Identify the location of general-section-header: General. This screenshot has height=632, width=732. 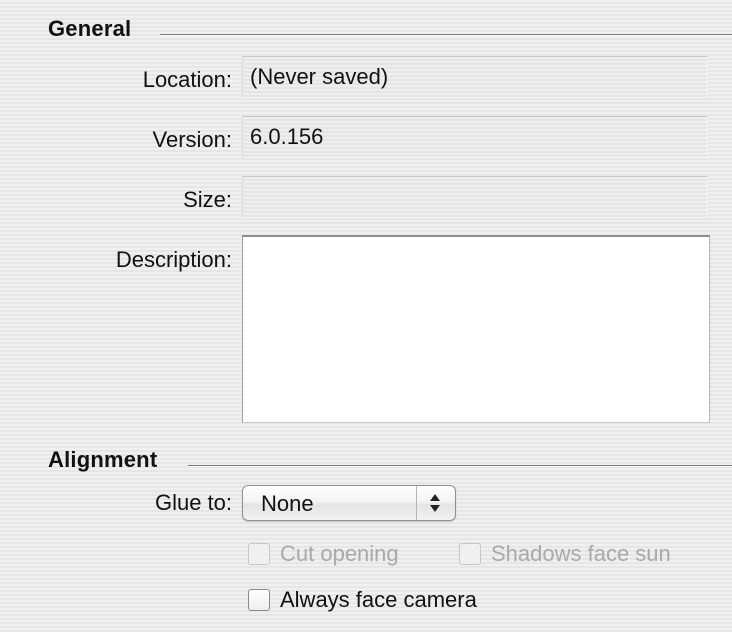
(390, 29).